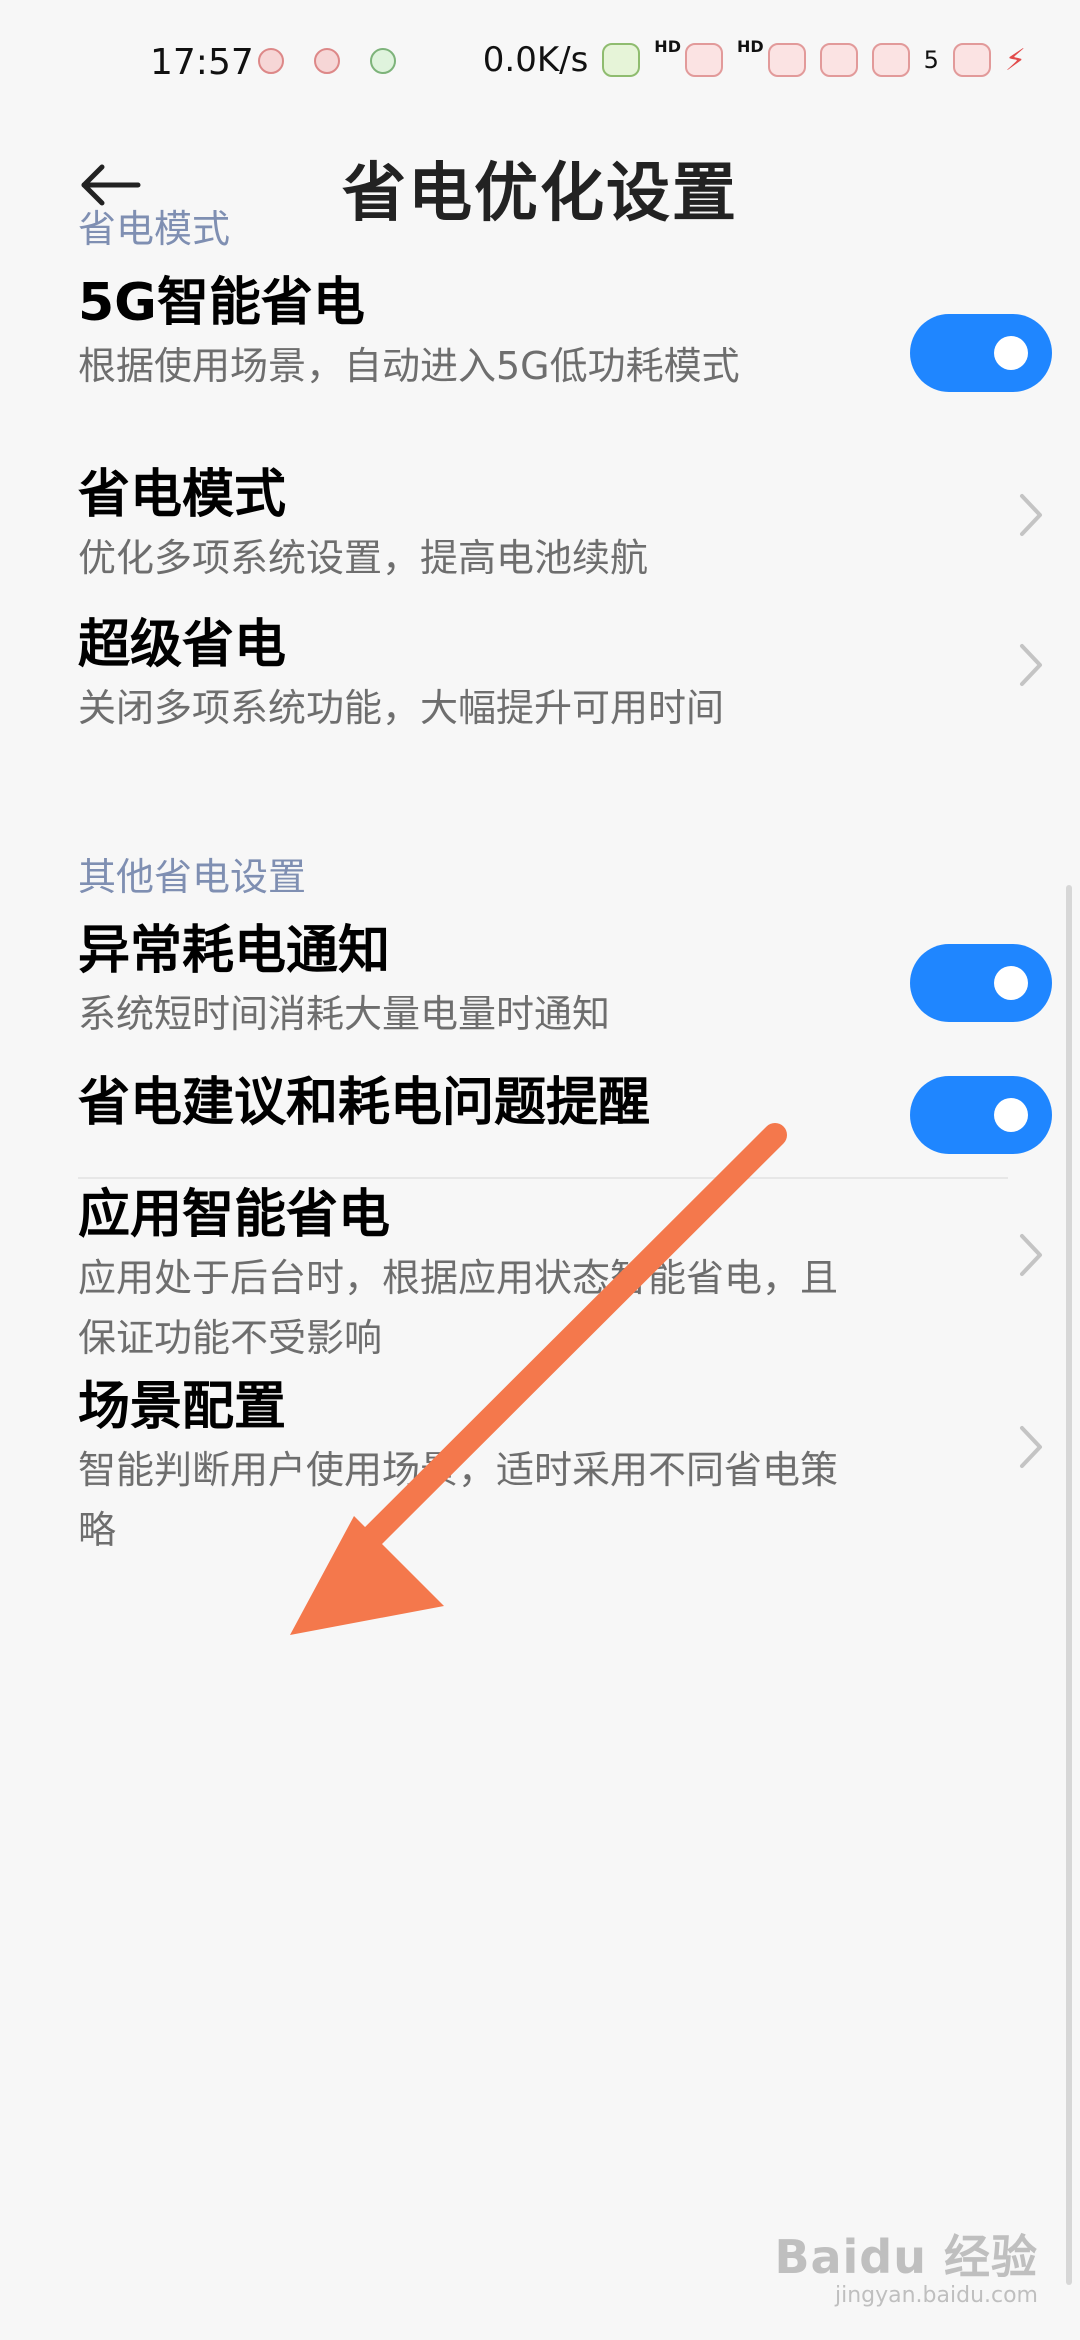 The image size is (1080, 2340). Describe the element at coordinates (202, 62) in the screenshot. I see `status-time: 17:57` at that location.